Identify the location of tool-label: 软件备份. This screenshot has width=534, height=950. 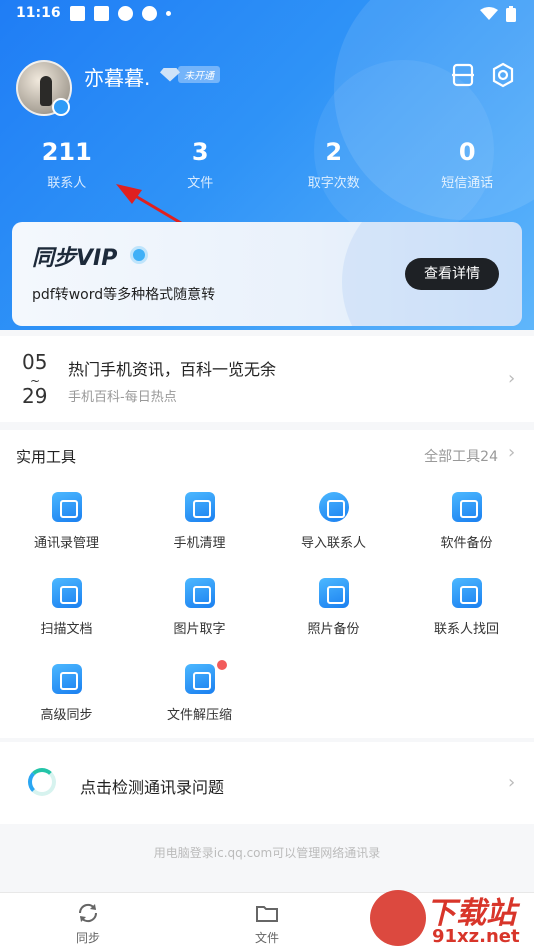
(466, 543).